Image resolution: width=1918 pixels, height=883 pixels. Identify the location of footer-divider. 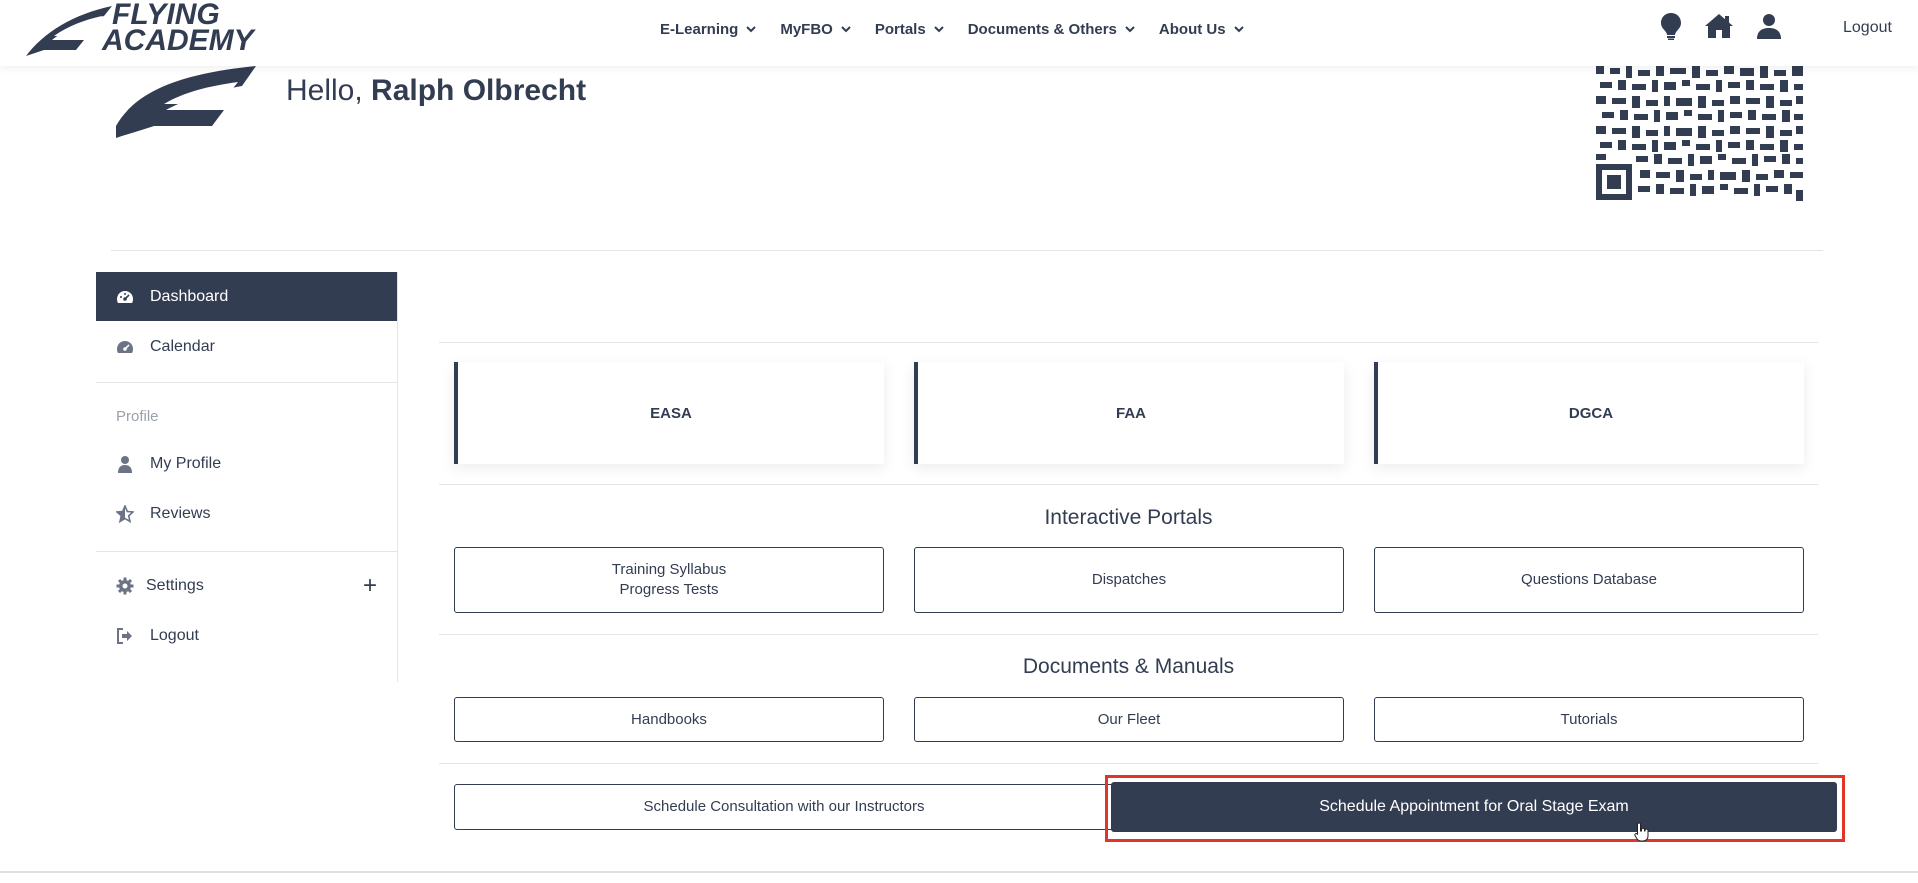
(959, 872).